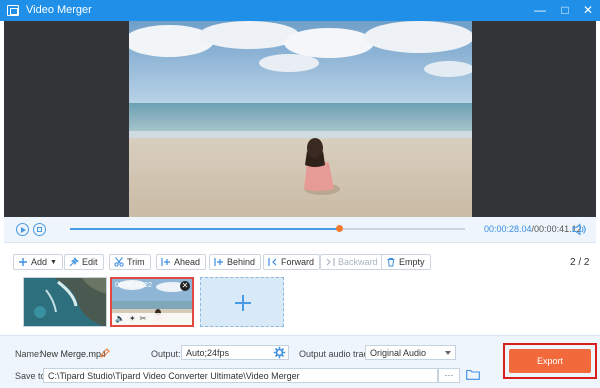  Describe the element at coordinates (105, 353) in the screenshot. I see `pencil-icon` at that location.